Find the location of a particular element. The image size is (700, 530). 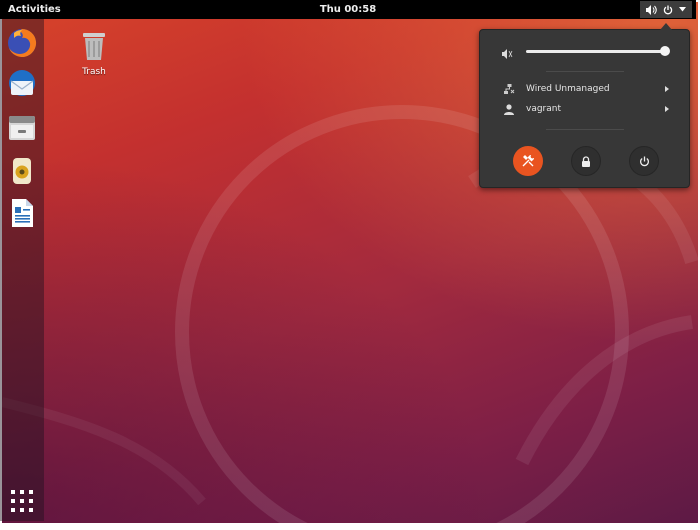

menu-item-wired: Wired Unmanaged is located at coordinates (584, 90).